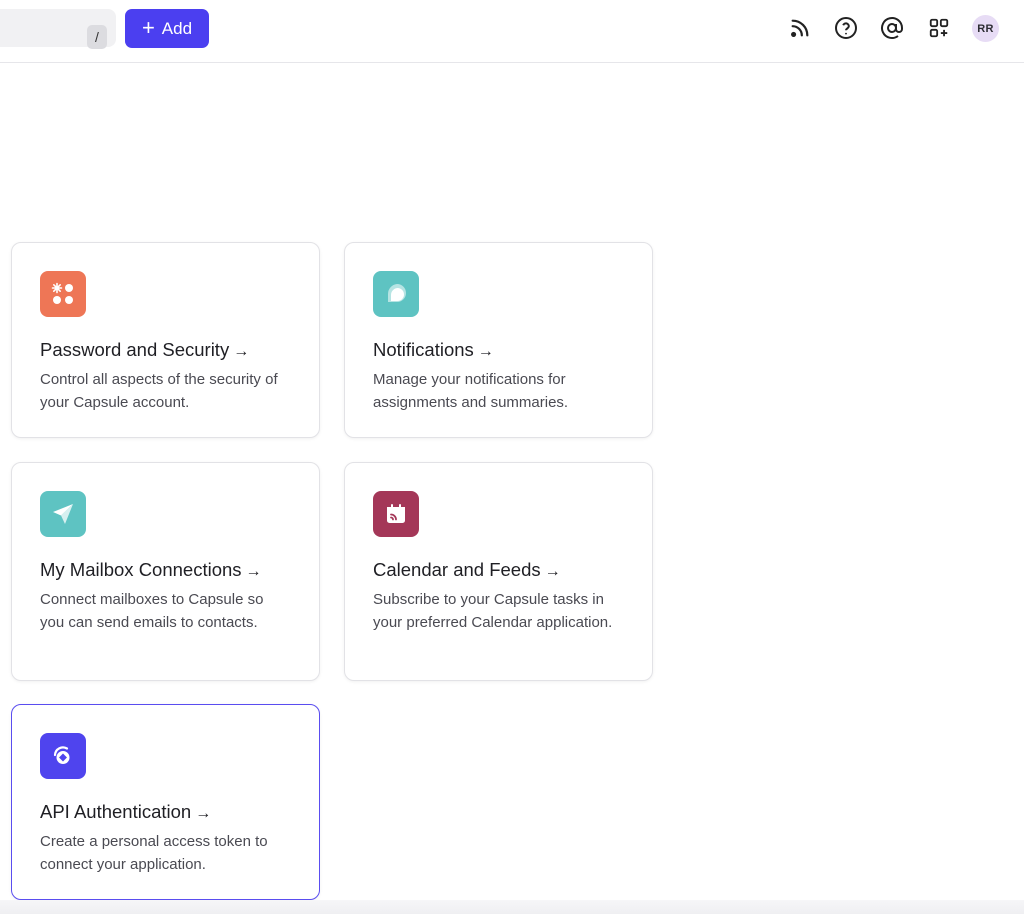 The image size is (1024, 914). What do you see at coordinates (177, 28) in the screenshot?
I see `add-button-label: Add` at bounding box center [177, 28].